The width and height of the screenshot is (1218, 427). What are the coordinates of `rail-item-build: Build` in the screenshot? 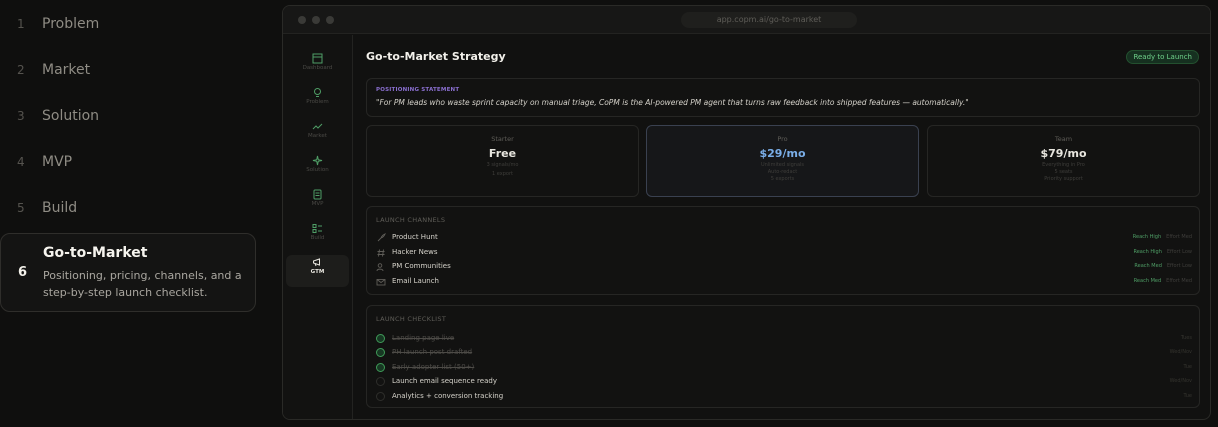 It's located at (317, 237).